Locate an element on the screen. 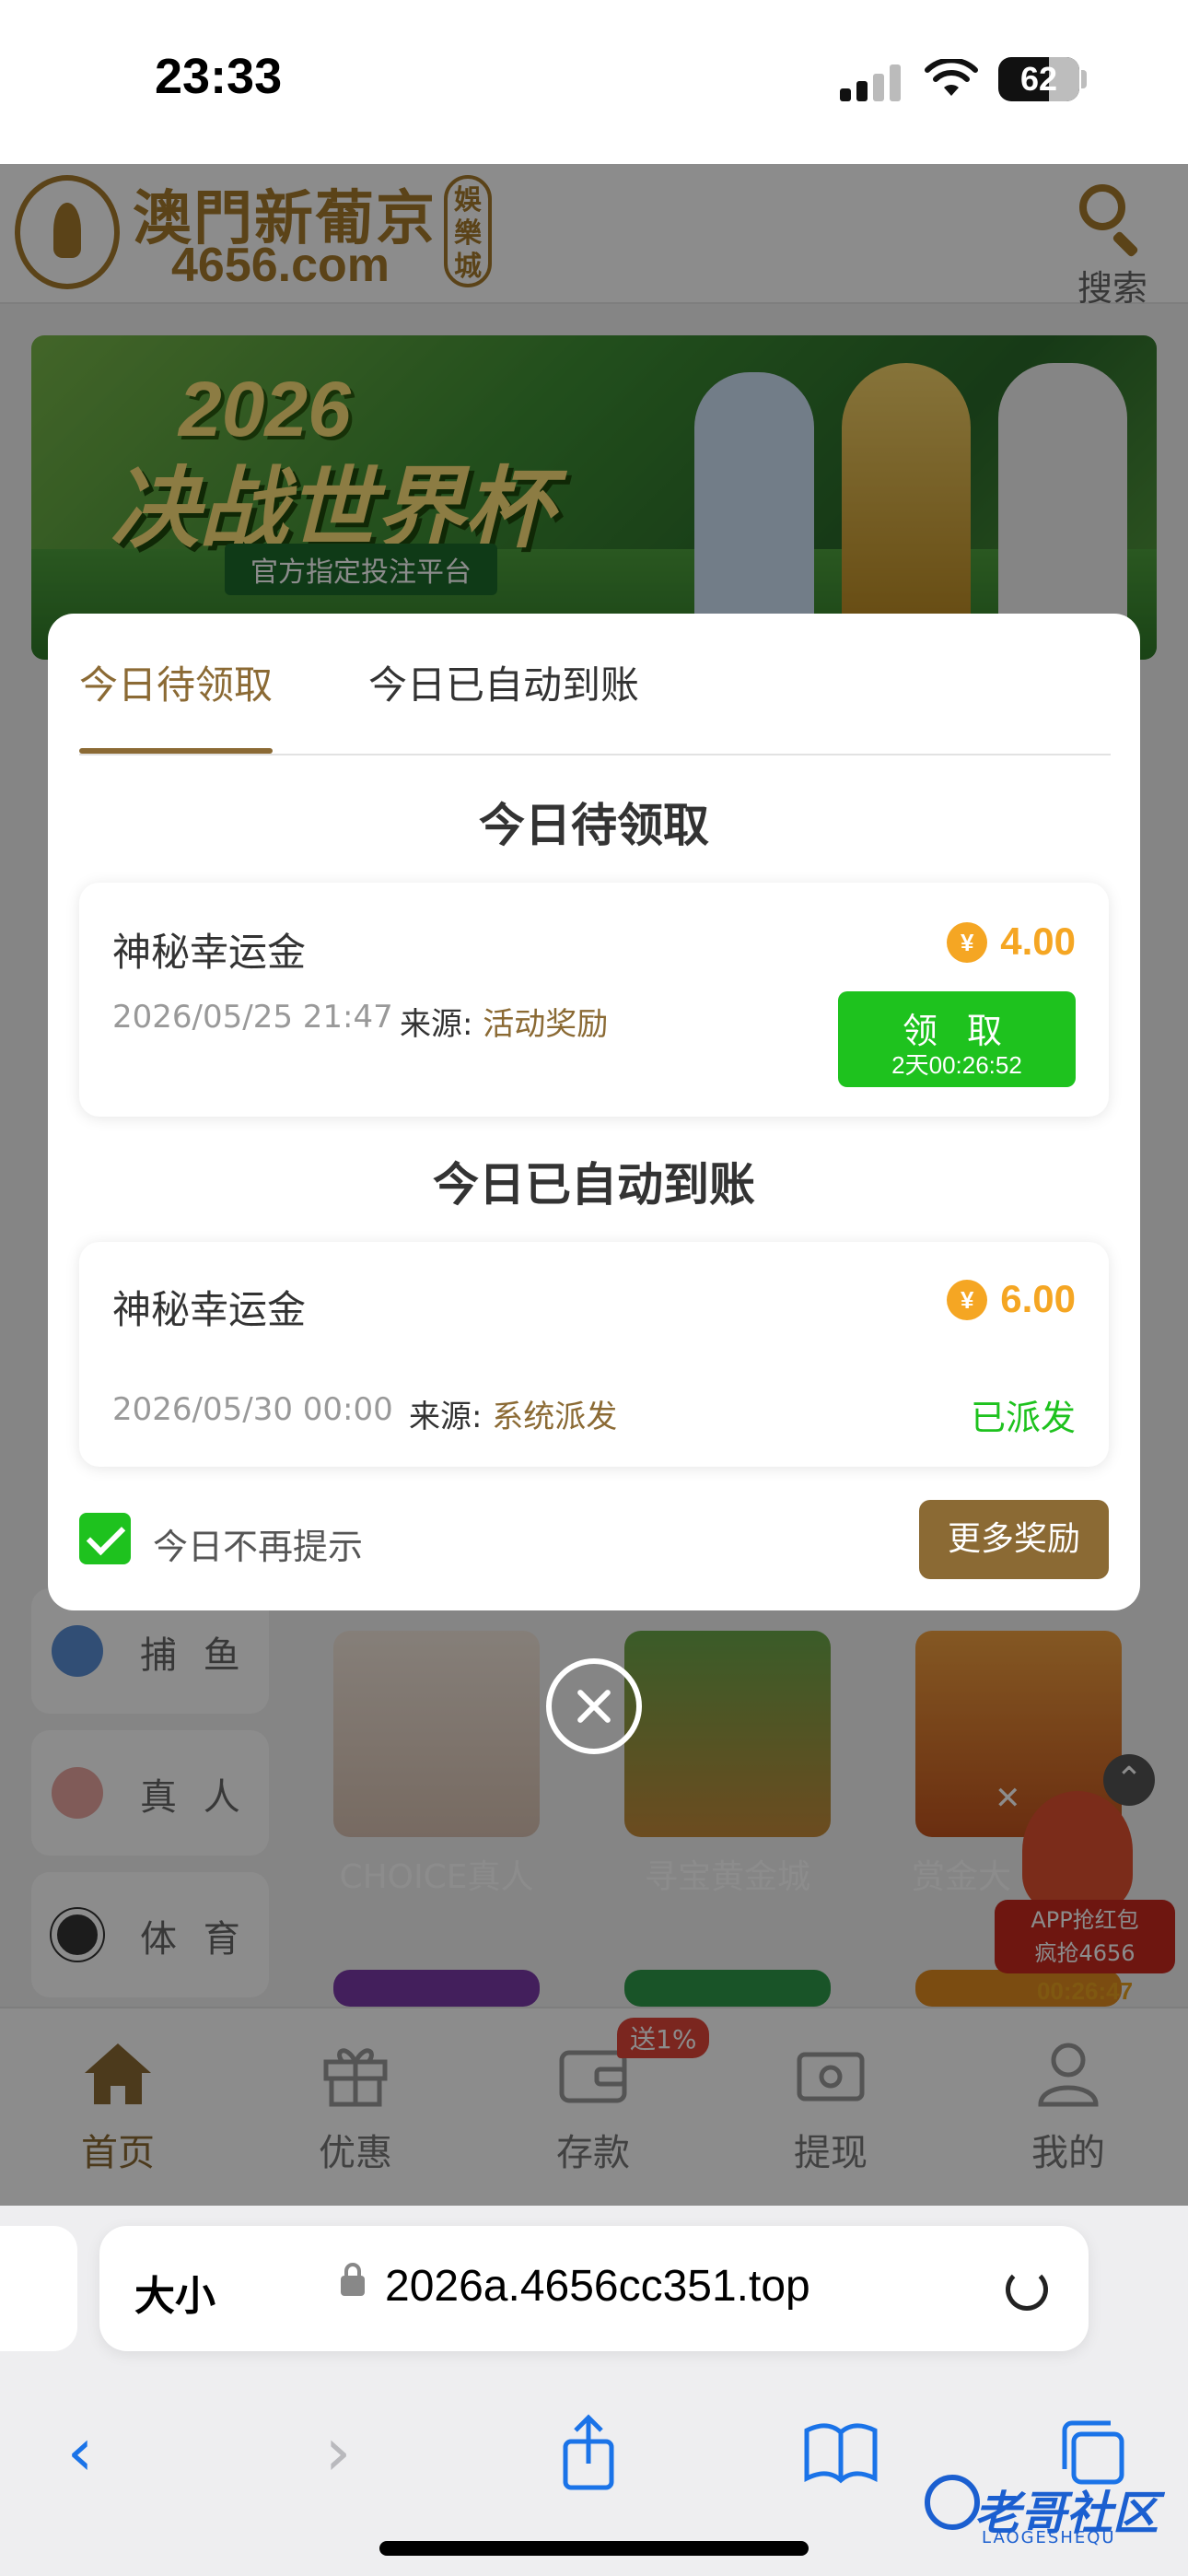 The width and height of the screenshot is (1188, 2576). active-tab-indicator is located at coordinates (176, 751).